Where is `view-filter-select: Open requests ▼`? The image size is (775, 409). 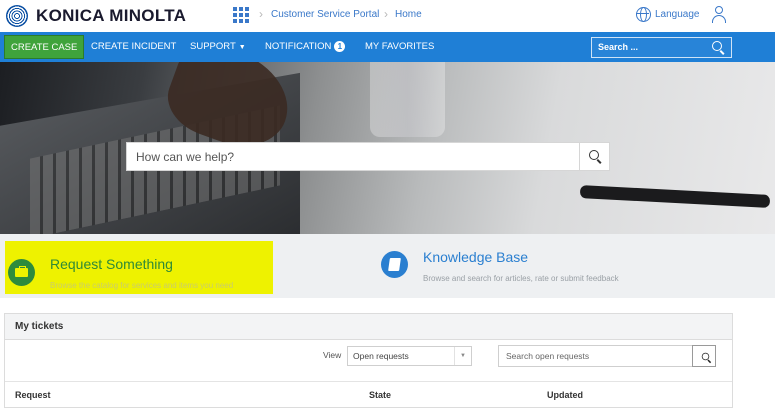 view-filter-select: Open requests ▼ is located at coordinates (409, 356).